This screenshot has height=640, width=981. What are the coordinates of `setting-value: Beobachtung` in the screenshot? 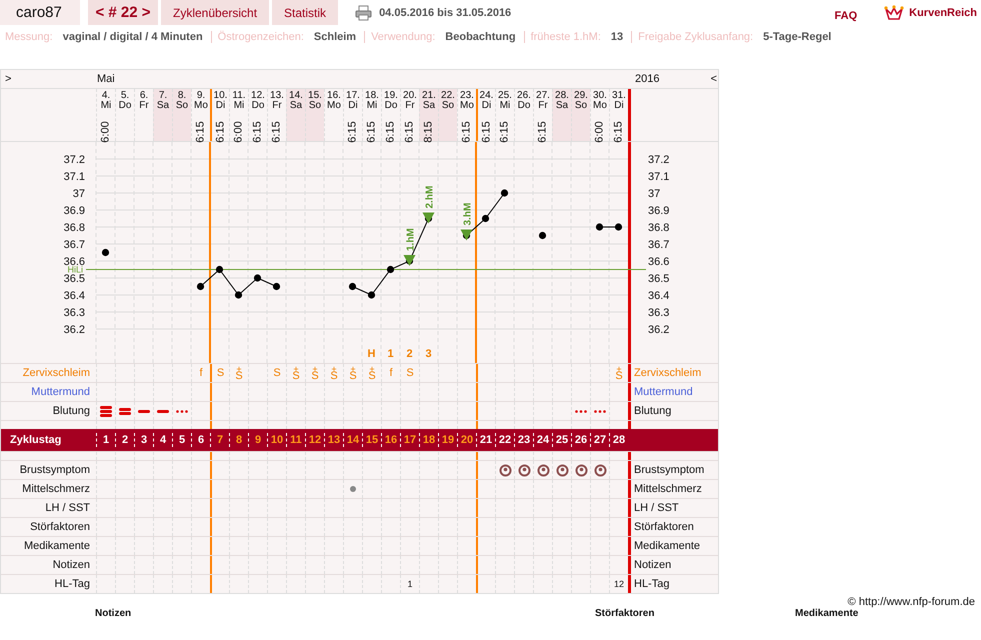 It's located at (480, 37).